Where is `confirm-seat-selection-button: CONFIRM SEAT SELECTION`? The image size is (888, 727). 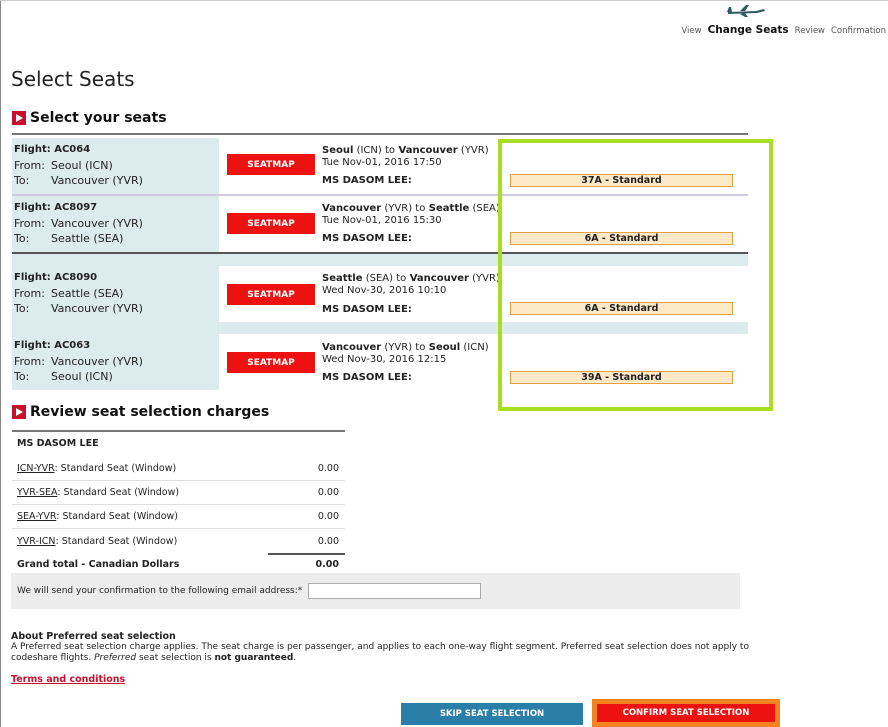
confirm-seat-selection-button: CONFIRM SEAT SELECTION is located at coordinates (686, 713).